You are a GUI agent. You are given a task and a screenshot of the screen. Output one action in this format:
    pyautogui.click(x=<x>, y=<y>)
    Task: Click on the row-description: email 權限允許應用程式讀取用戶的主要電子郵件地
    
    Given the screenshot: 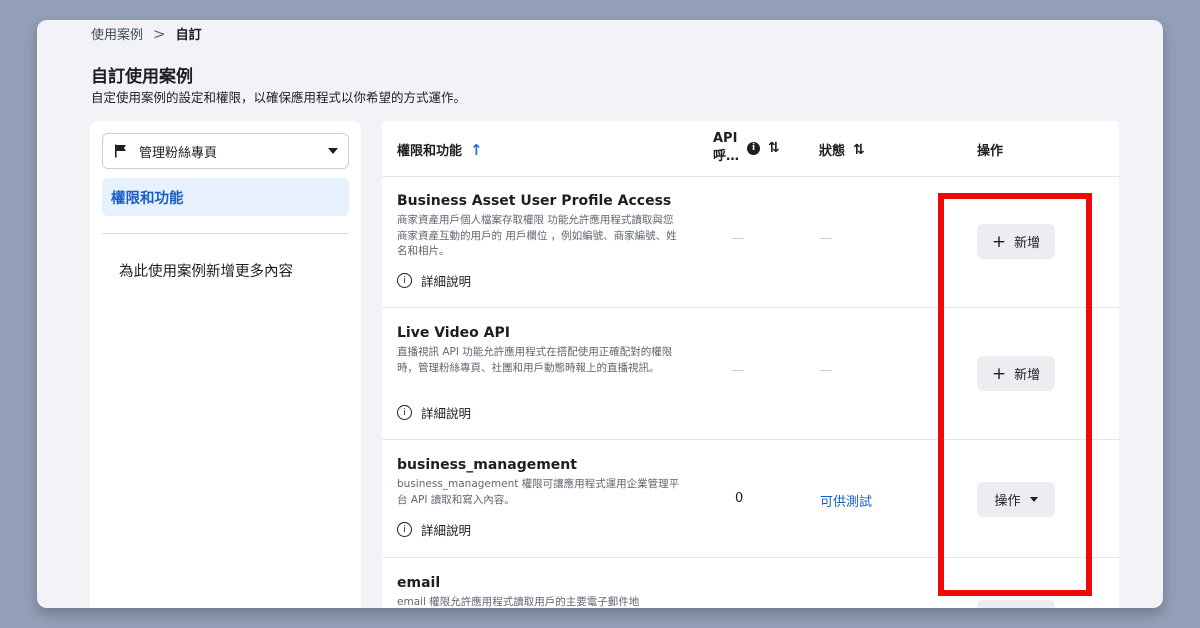 What is the action you would take?
    pyautogui.click(x=518, y=602)
    